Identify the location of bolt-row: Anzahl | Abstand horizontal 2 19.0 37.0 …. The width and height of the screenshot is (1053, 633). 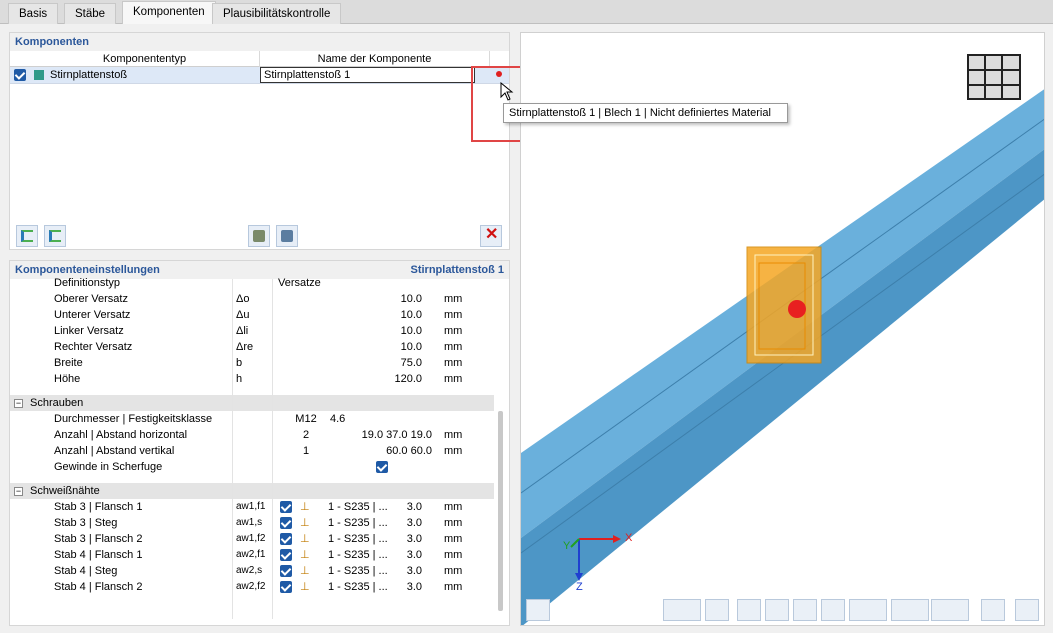
(252, 435).